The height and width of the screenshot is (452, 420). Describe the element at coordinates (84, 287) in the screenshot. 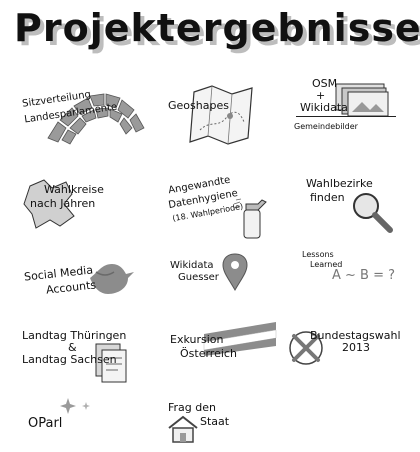

I see `item-social-media: Social Media Accounts` at that location.